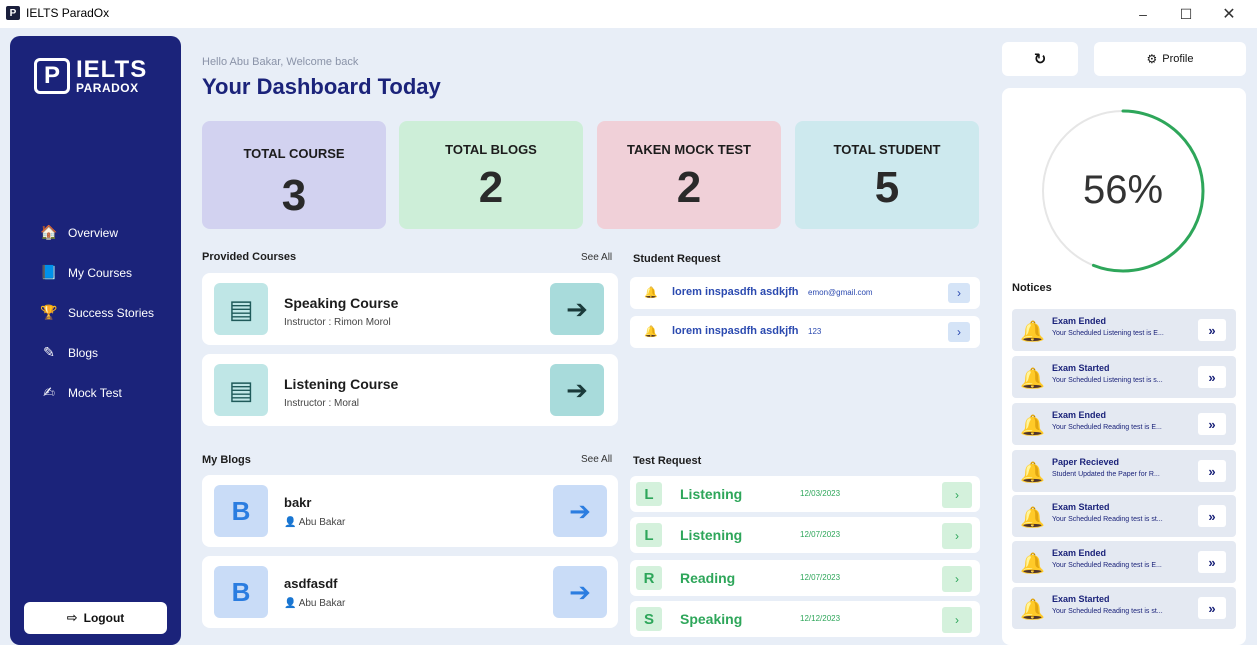 This screenshot has height=645, width=1257. What do you see at coordinates (49, 392) in the screenshot?
I see `pen-icon: ✍` at bounding box center [49, 392].